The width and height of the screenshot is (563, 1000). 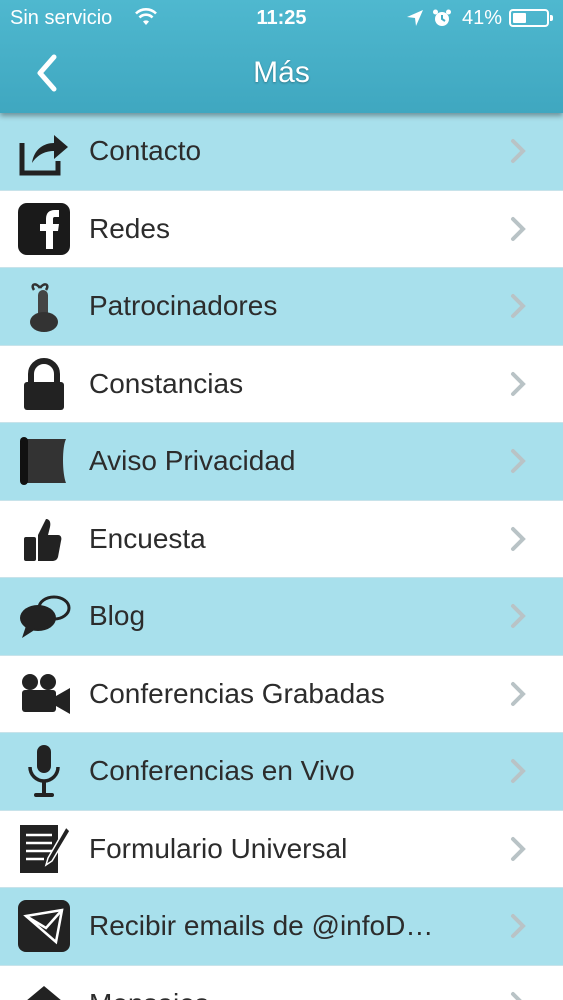 I want to click on location-arrow-icon, so click(x=415, y=18).